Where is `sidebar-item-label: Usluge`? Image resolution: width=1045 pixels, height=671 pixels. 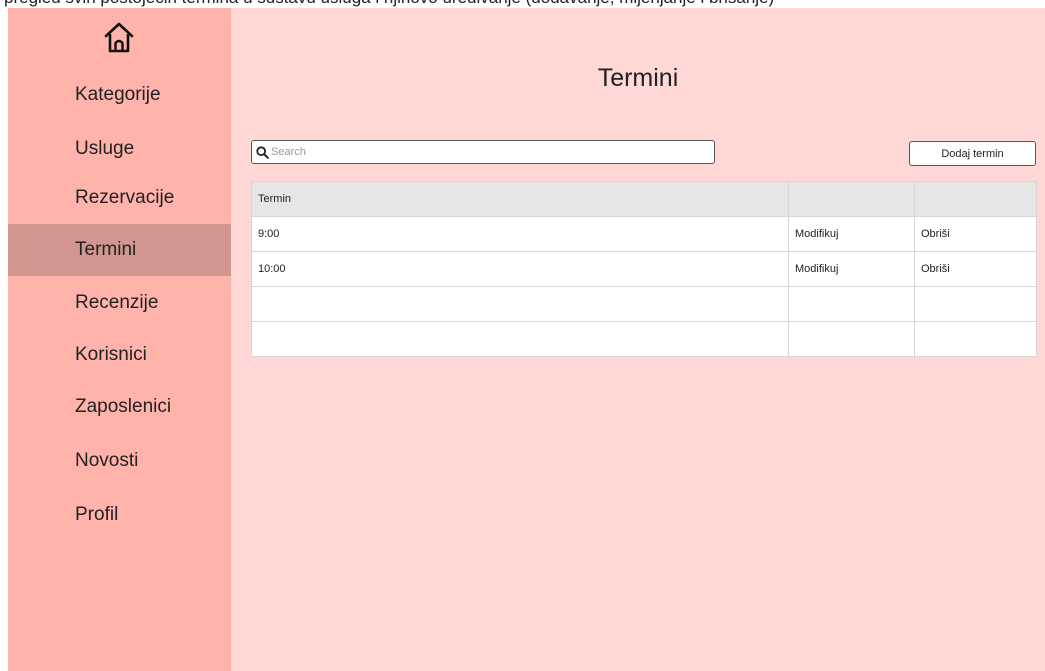
sidebar-item-label: Usluge is located at coordinates (105, 148).